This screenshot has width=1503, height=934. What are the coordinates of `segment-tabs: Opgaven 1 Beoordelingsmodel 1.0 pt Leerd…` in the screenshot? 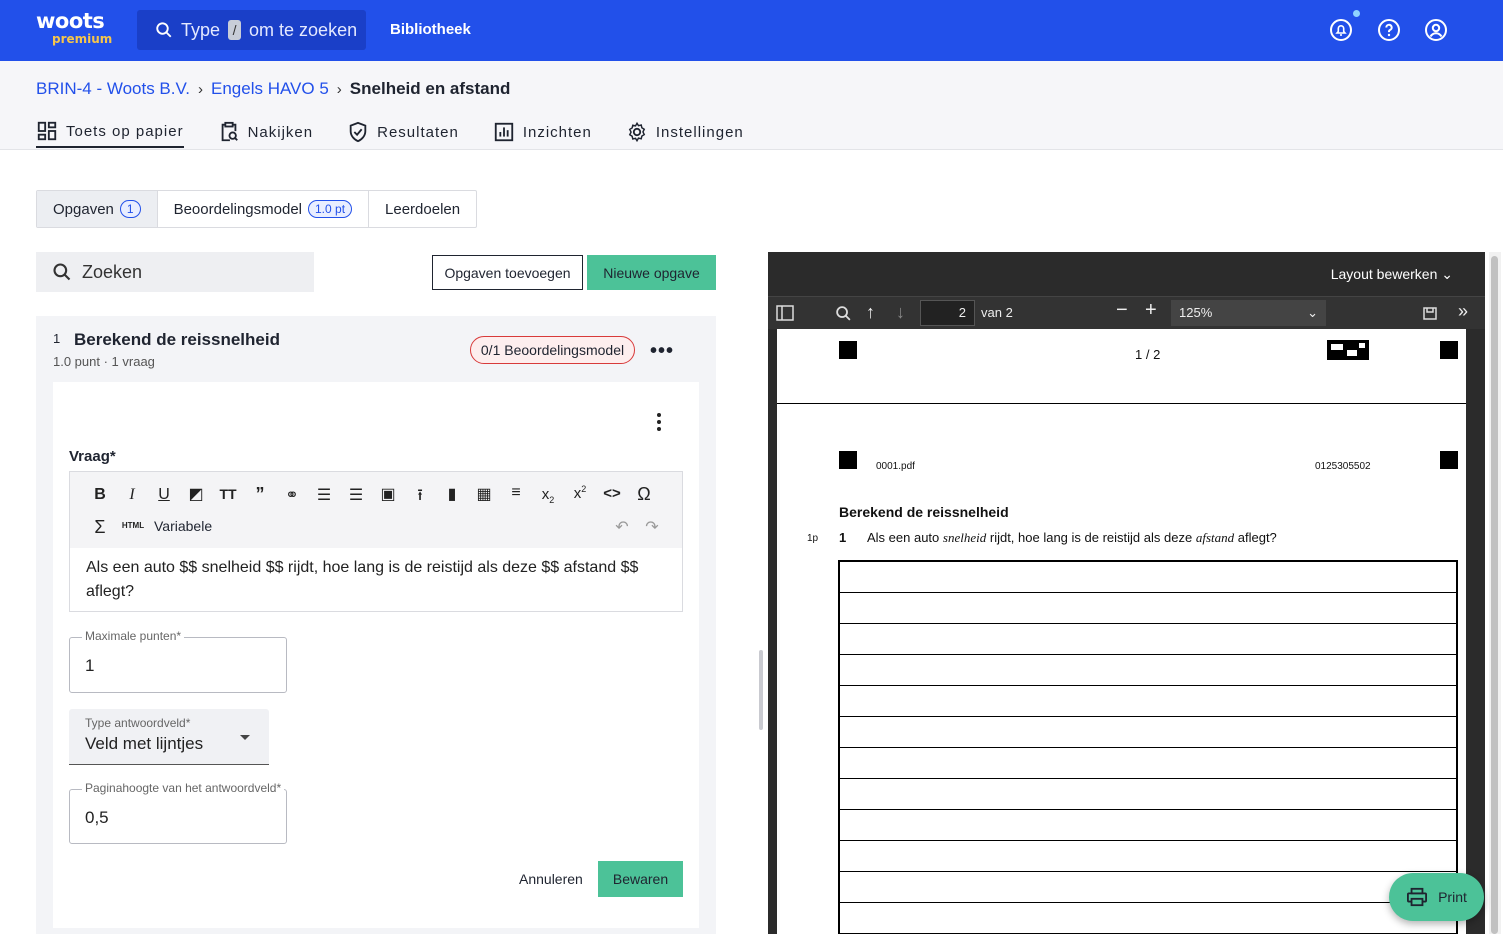 It's located at (257, 209).